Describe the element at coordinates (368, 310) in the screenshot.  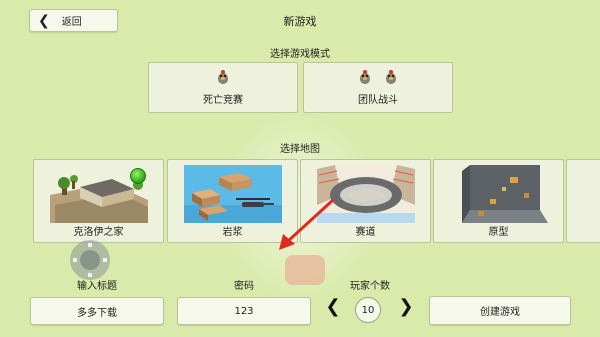
I see `player-count: 10` at that location.